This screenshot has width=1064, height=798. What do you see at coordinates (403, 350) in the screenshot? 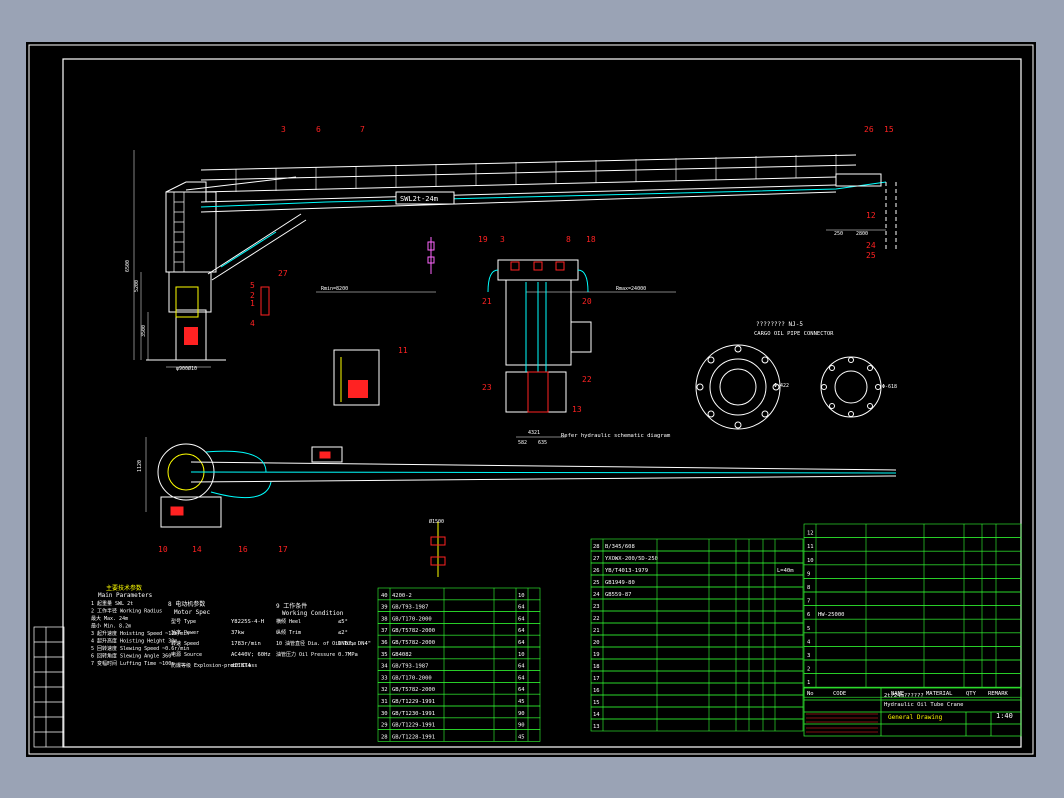
I see `svg-text: 11` at bounding box center [403, 350].